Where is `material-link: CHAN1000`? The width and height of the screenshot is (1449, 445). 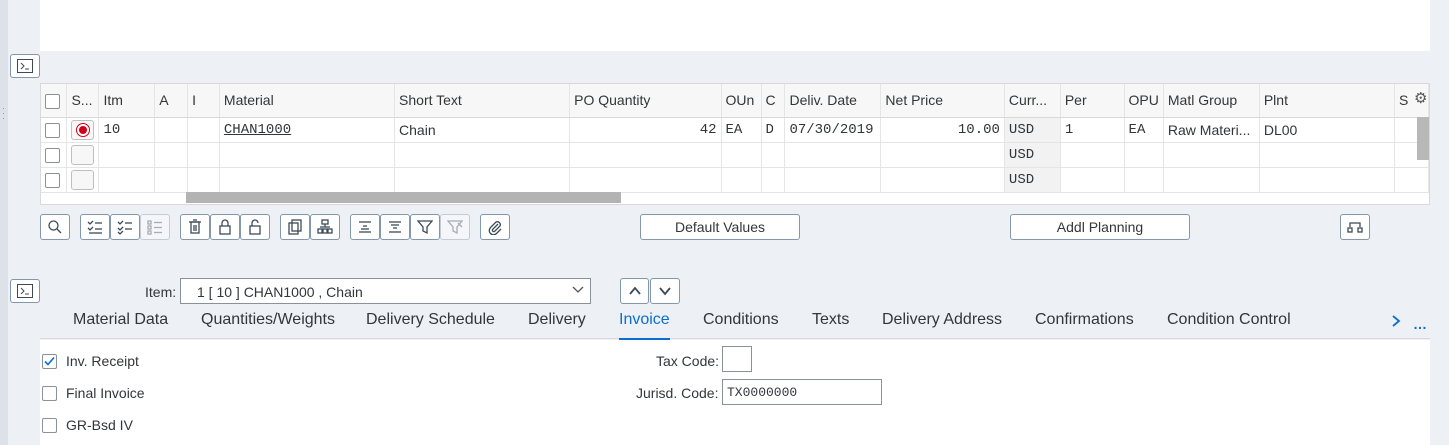 material-link: CHAN1000 is located at coordinates (257, 130).